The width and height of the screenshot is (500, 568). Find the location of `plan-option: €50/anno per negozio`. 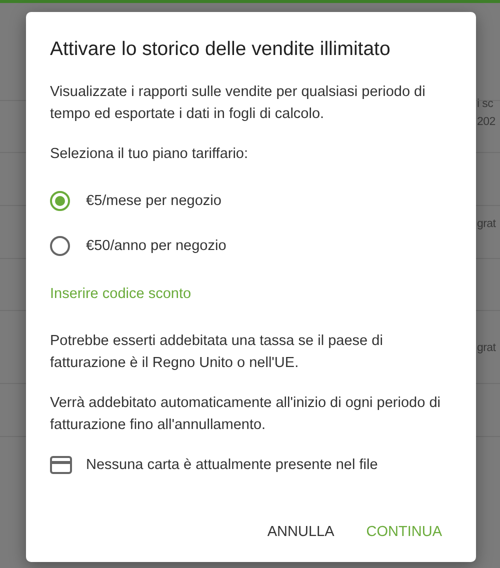

plan-option: €50/anno per negozio is located at coordinates (251, 246).